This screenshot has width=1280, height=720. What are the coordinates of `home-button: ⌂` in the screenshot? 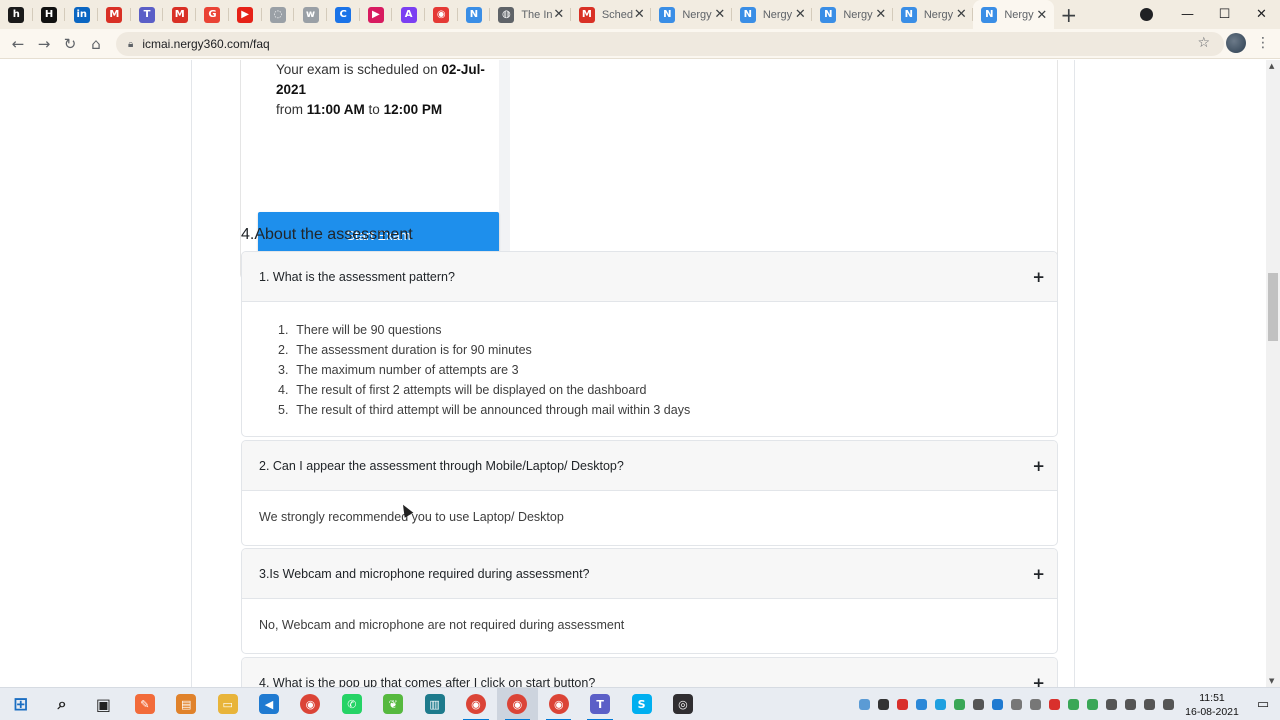 It's located at (96, 44).